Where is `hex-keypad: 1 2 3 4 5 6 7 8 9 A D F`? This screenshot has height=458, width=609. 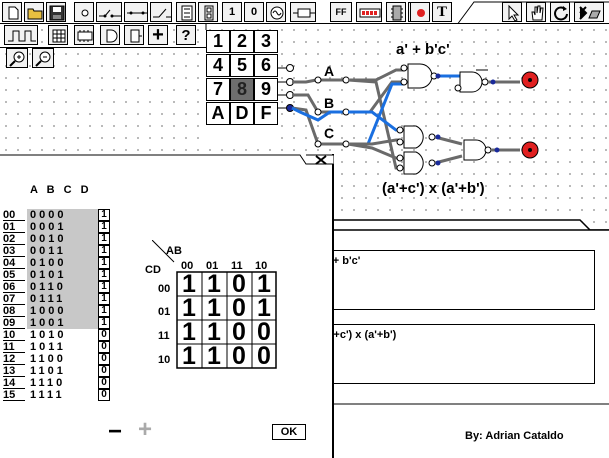 hex-keypad: 1 2 3 4 5 6 7 8 9 A D F is located at coordinates (242, 89).